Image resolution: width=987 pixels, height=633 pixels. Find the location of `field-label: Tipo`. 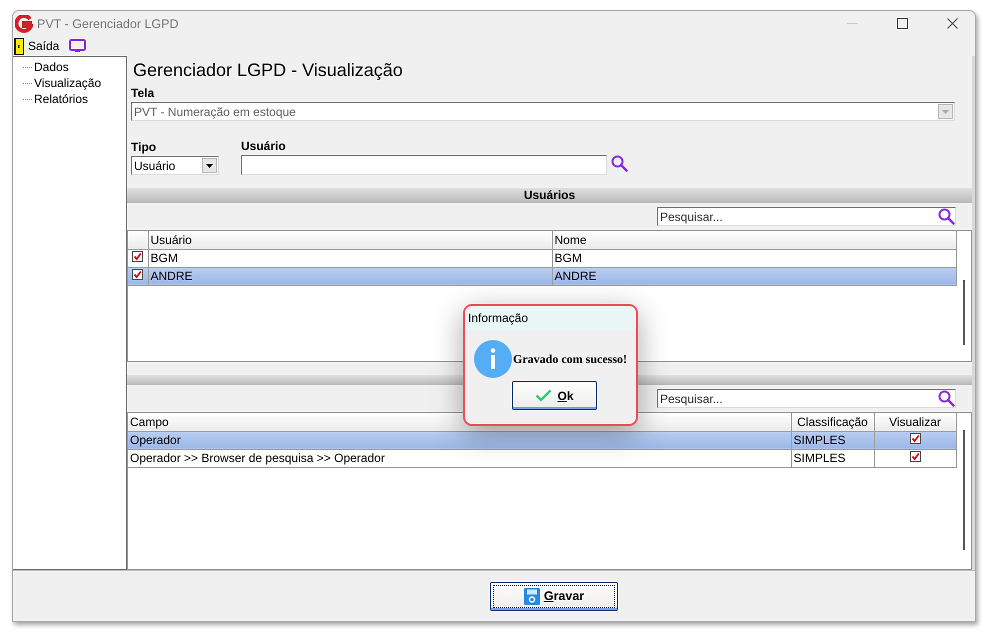

field-label: Tipo is located at coordinates (144, 147).